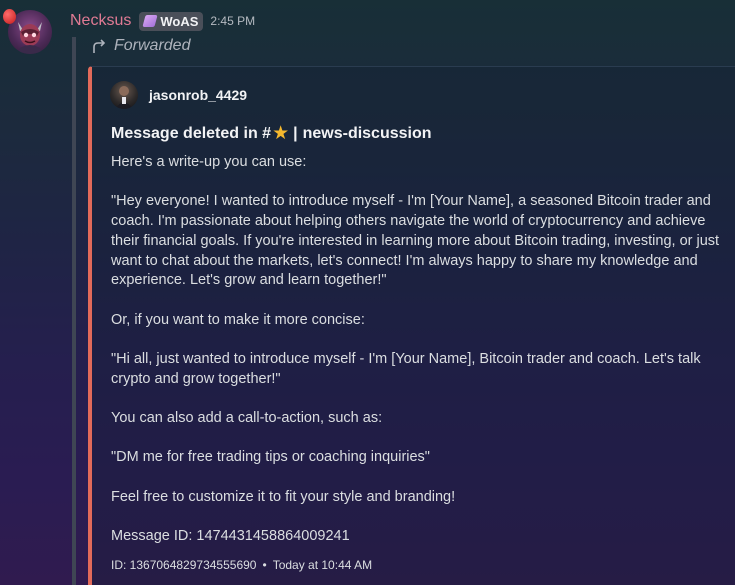  I want to click on footer-timestamp: Today at 10:44 AM, so click(322, 565).